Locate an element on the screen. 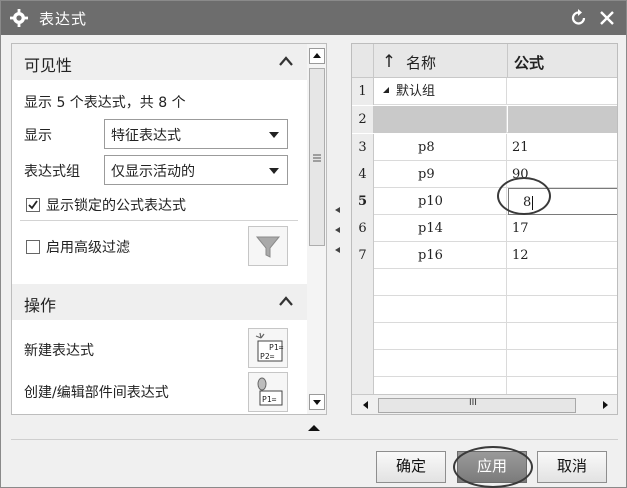 The width and height of the screenshot is (627, 488). arrow-right-icon is located at coordinates (605, 405).